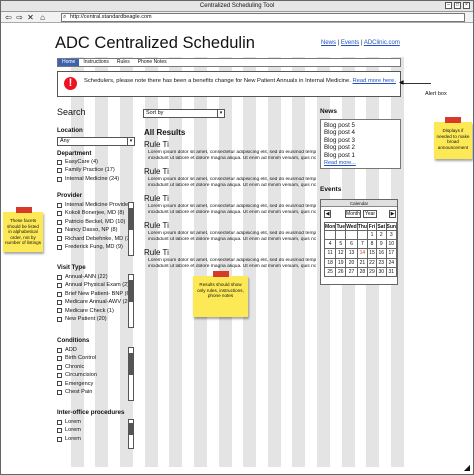  I want to click on visit-type-scrollbar, so click(131, 301).